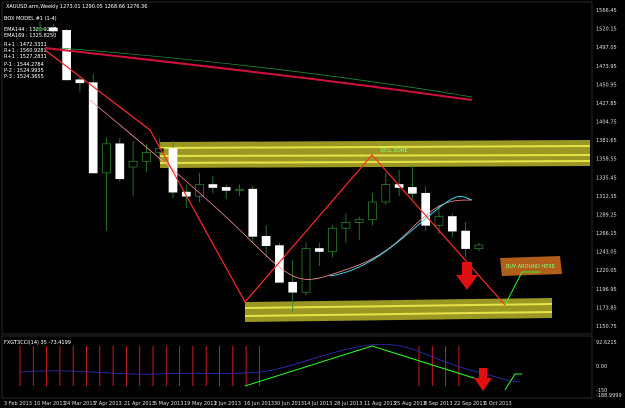  I want to click on price-axis-label: 1312.35, so click(606, 197).